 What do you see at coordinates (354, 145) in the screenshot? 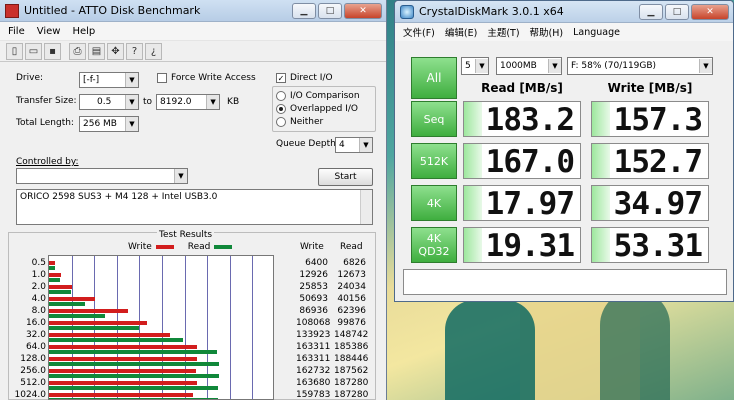
I see `queue-depth-select: 4 ▼` at bounding box center [354, 145].